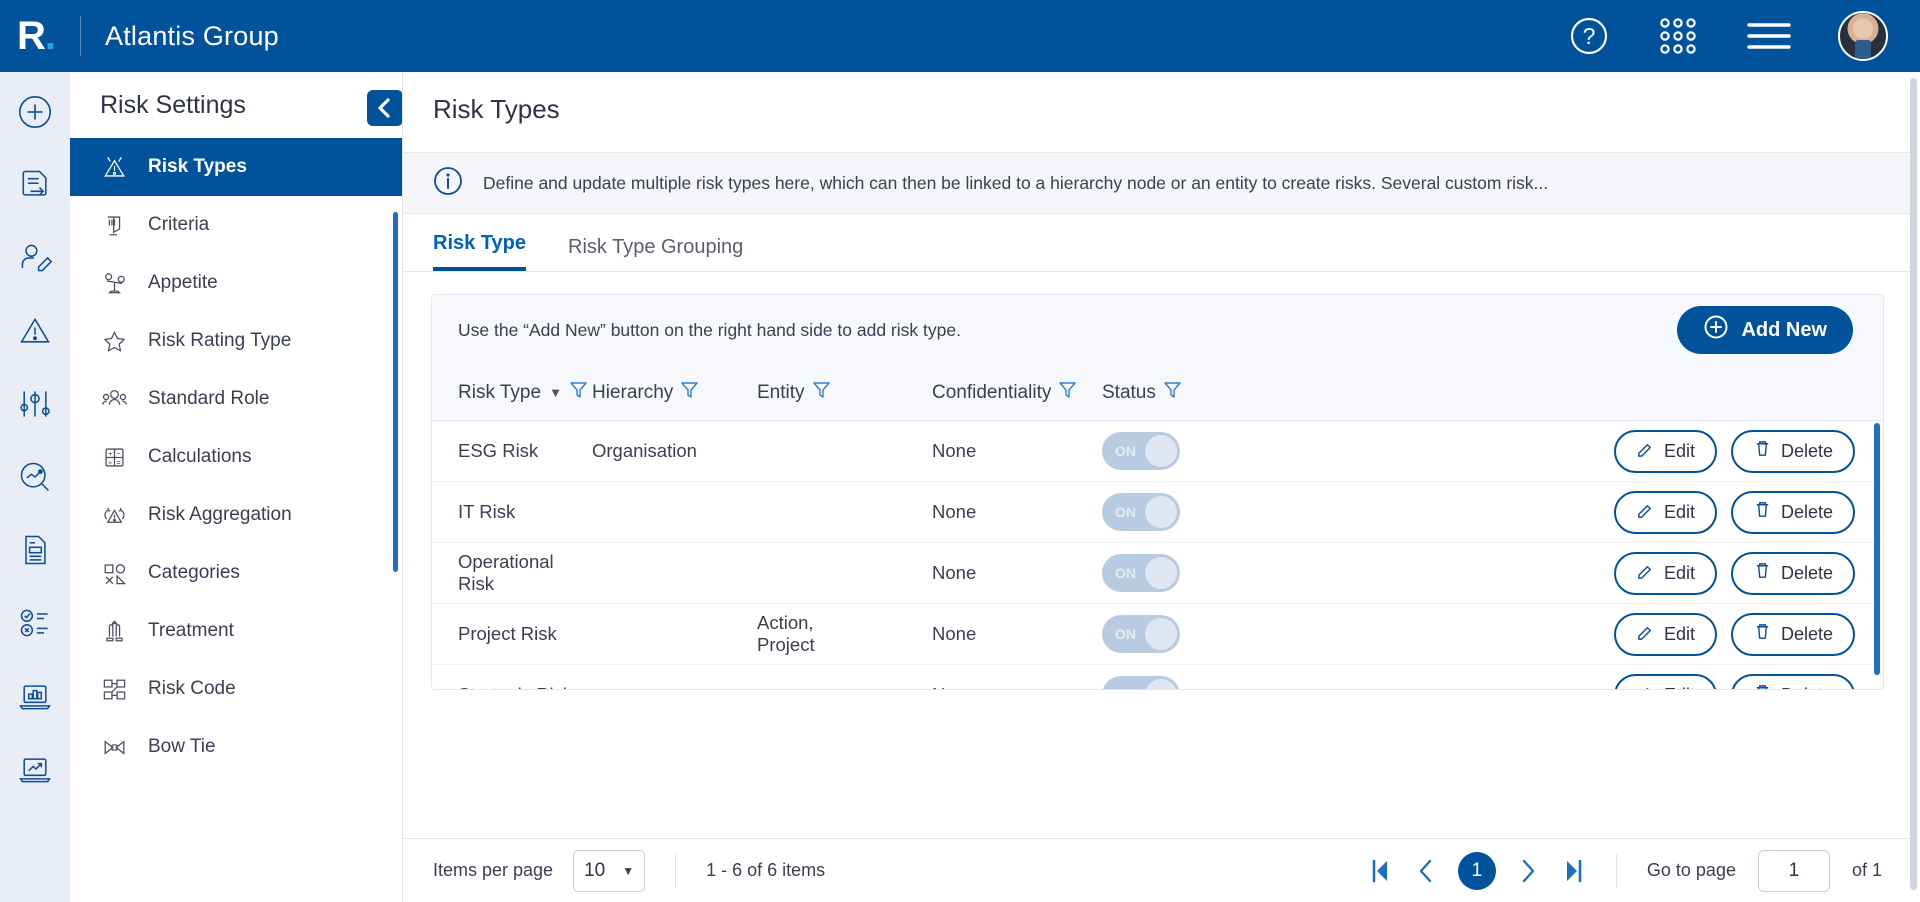  What do you see at coordinates (992, 392) in the screenshot?
I see `column-label: Confidentiality` at bounding box center [992, 392].